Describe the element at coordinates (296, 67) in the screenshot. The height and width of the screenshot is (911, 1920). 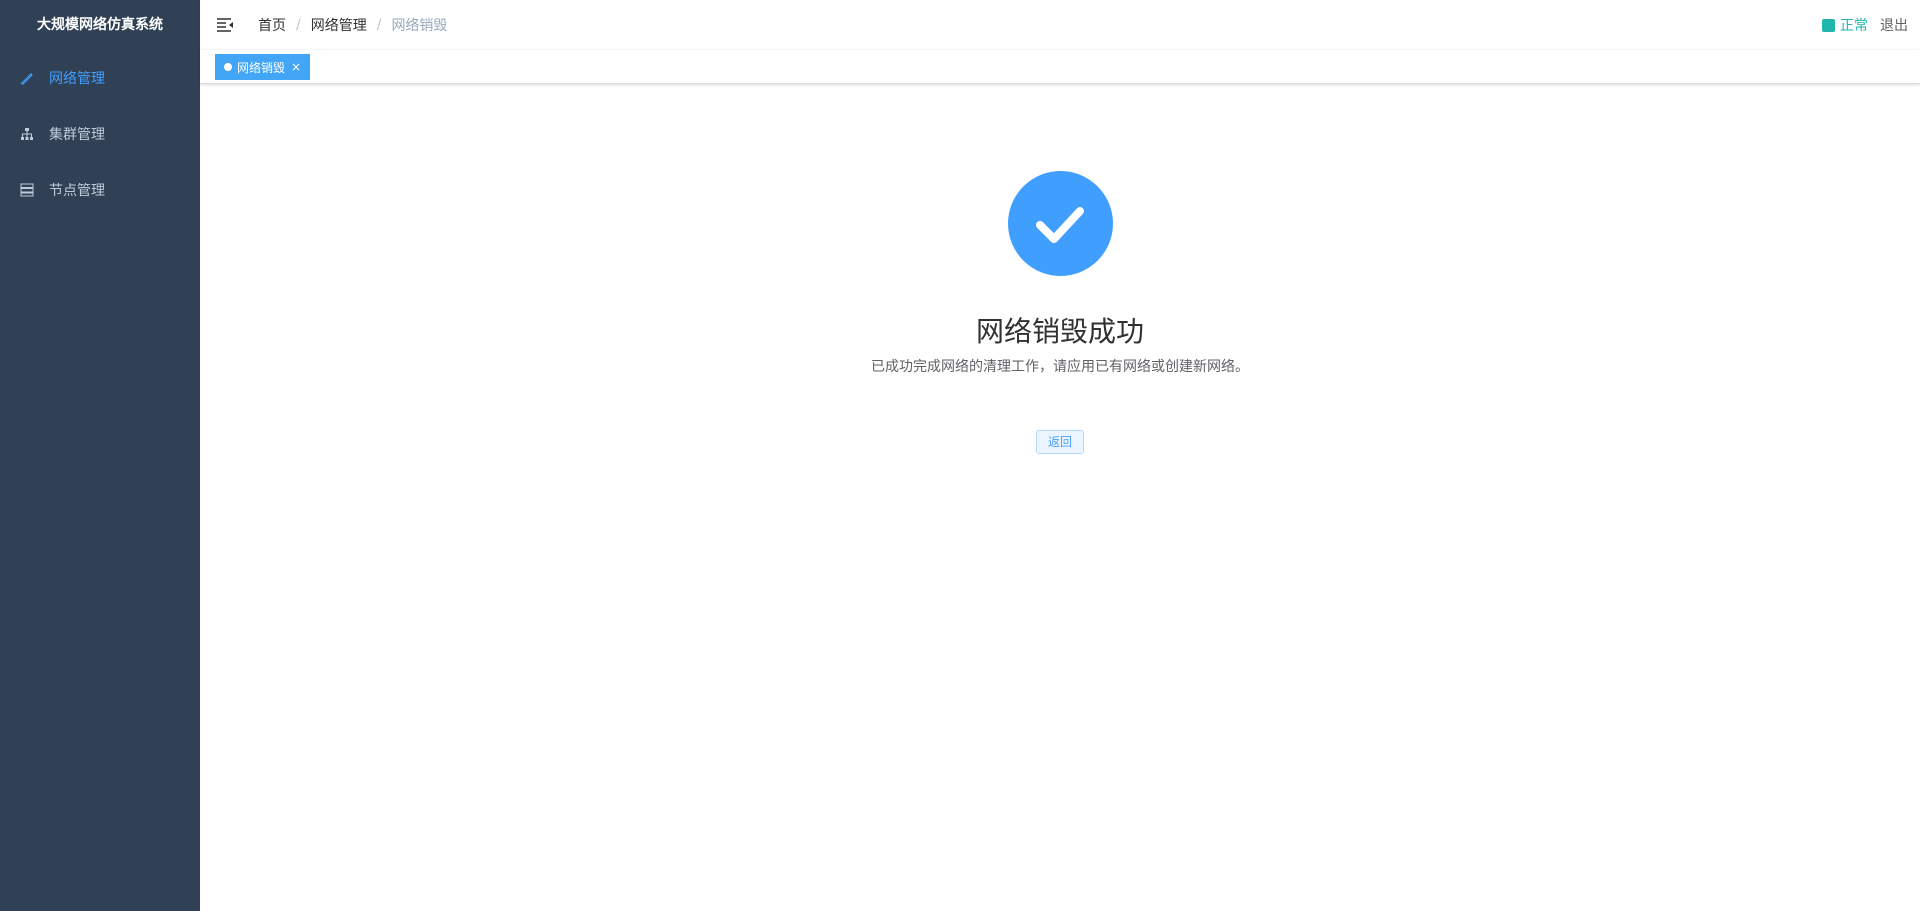
I see `close-icon: ×` at that location.